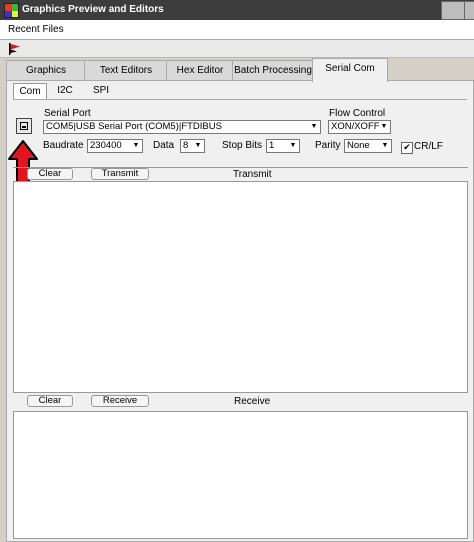  Describe the element at coordinates (46, 70) in the screenshot. I see `tab-graphics: Graphics` at that location.